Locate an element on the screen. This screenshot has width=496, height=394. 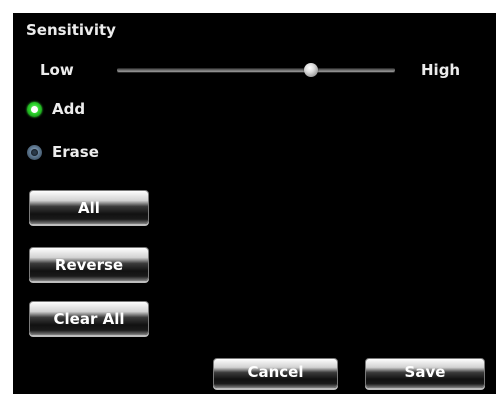
slider-high-label: High is located at coordinates (441, 70).